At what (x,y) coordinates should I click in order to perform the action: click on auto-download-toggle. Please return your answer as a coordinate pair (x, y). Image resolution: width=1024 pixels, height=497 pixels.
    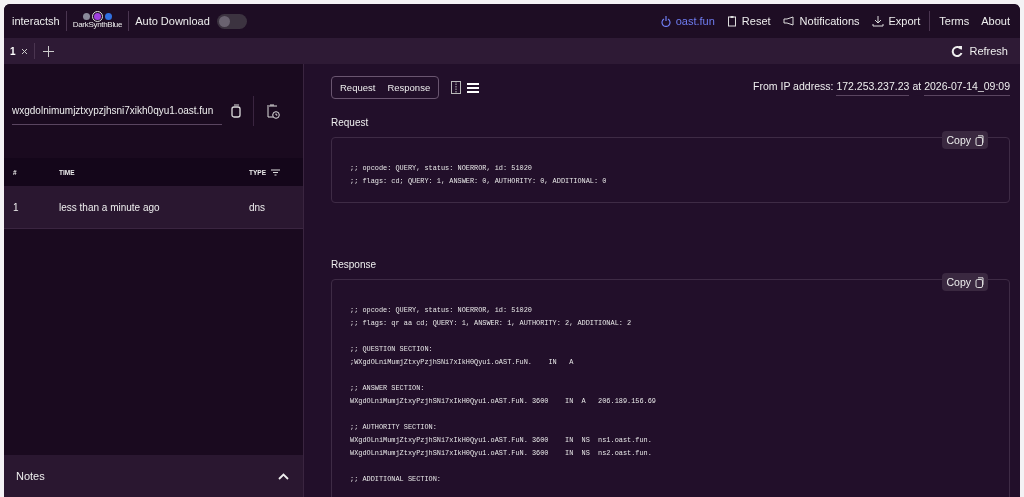
    Looking at the image, I should click on (231, 21).